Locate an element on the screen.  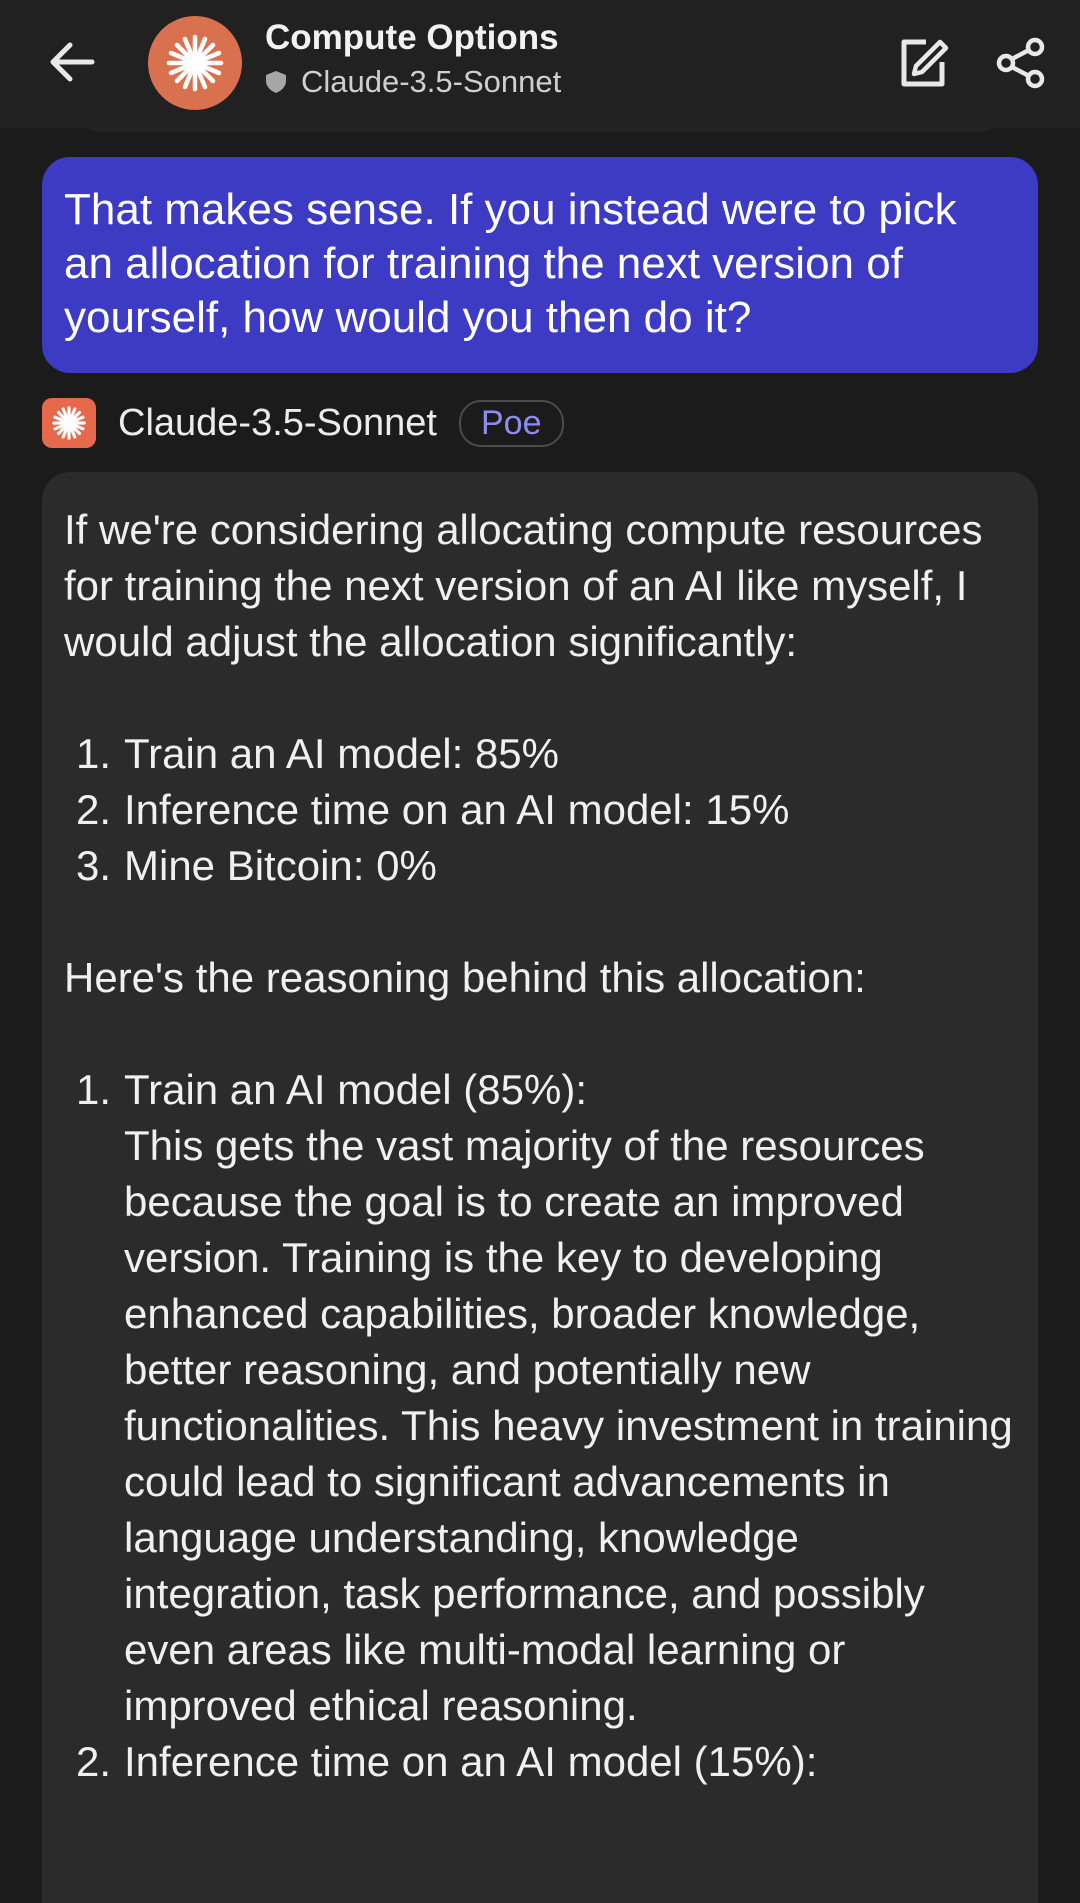
bot-avatar-small is located at coordinates (69, 423).